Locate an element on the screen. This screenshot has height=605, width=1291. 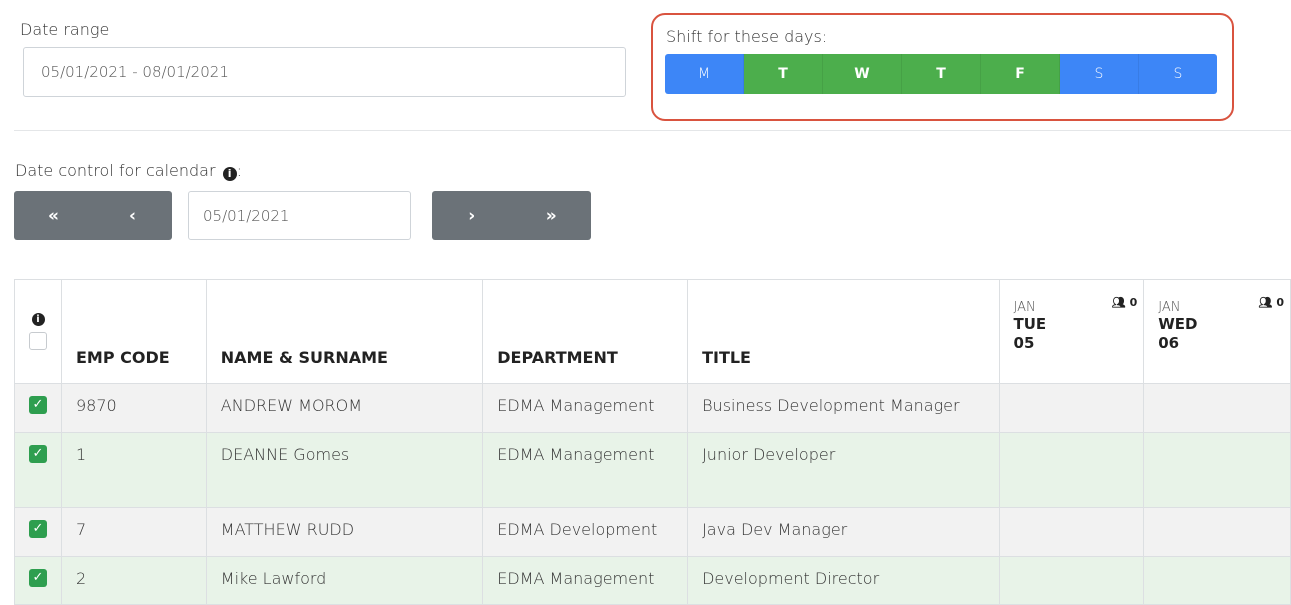
select-all-header: i is located at coordinates (38, 331).